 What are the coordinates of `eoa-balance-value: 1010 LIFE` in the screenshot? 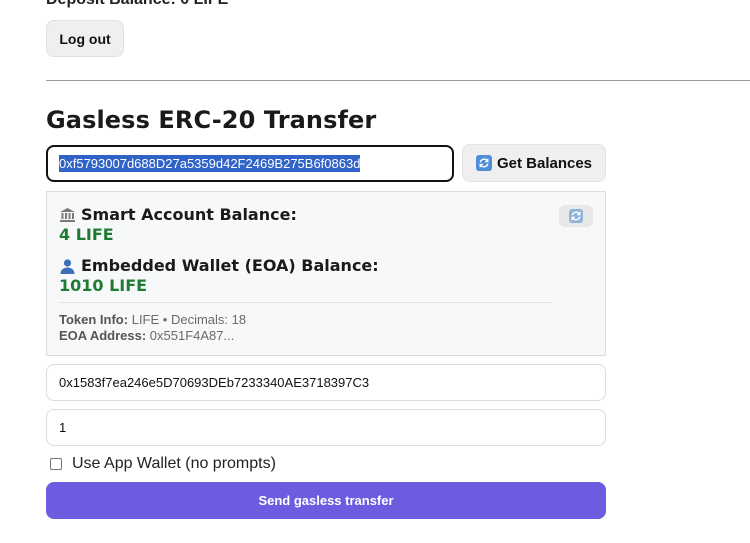 It's located at (103, 285).